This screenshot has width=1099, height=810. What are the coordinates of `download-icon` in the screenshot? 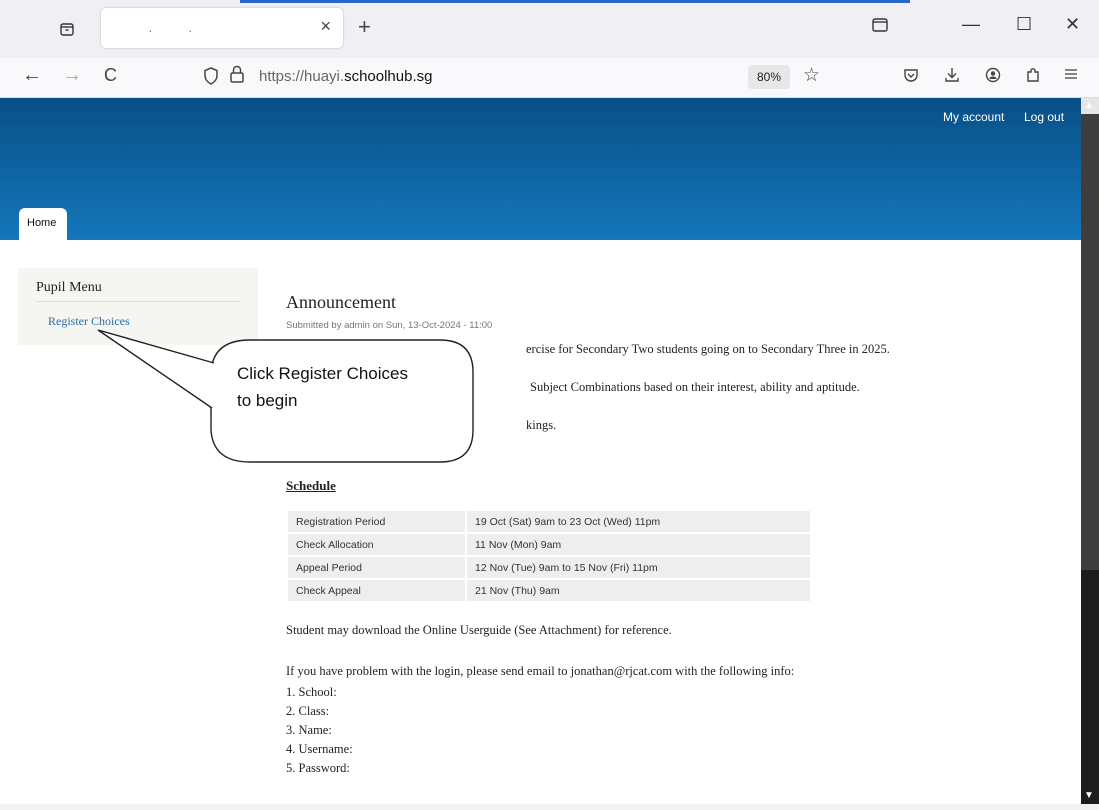 It's located at (952, 77).